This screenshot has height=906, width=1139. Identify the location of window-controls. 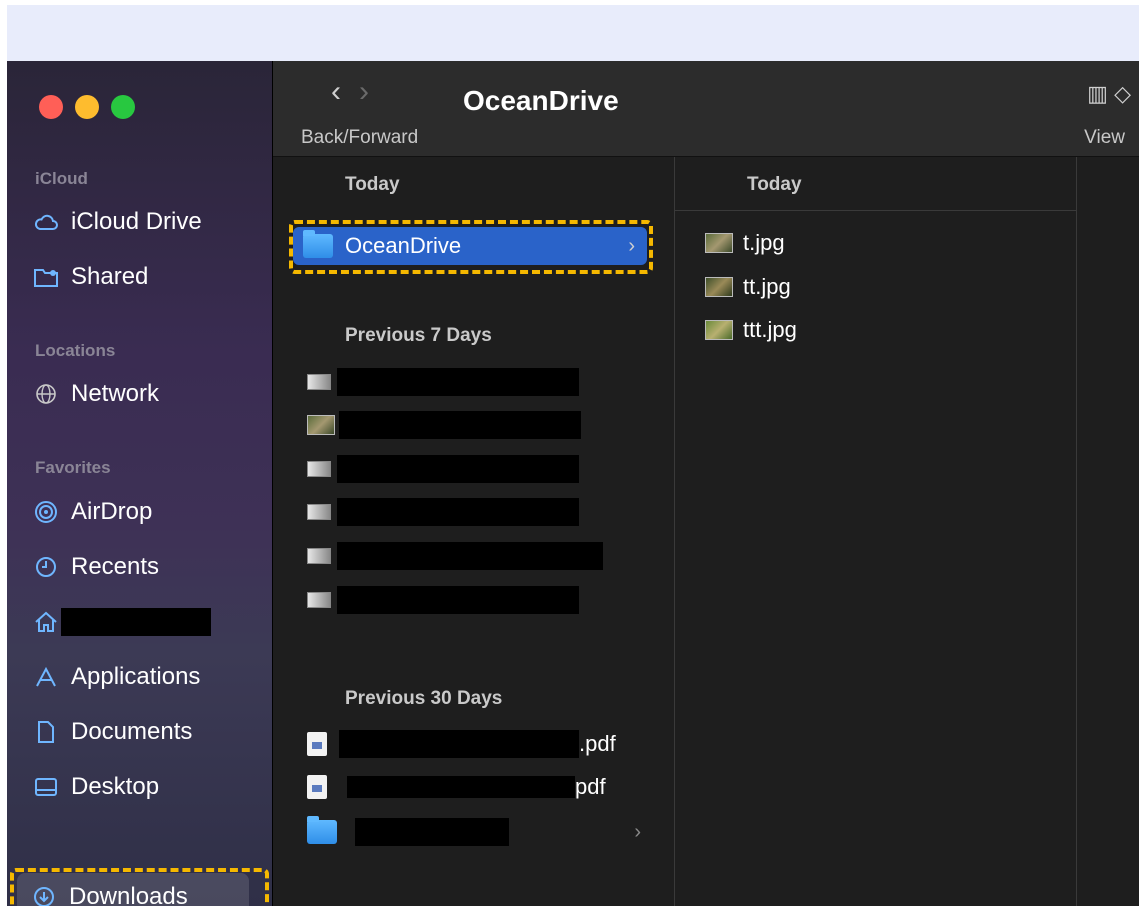
(87, 107).